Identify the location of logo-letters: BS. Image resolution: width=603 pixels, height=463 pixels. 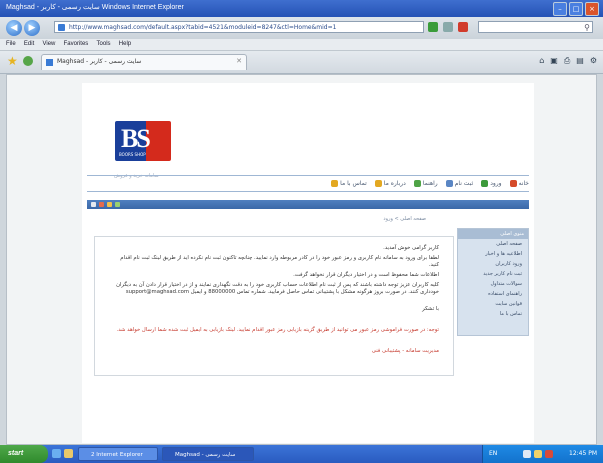
(136, 138).